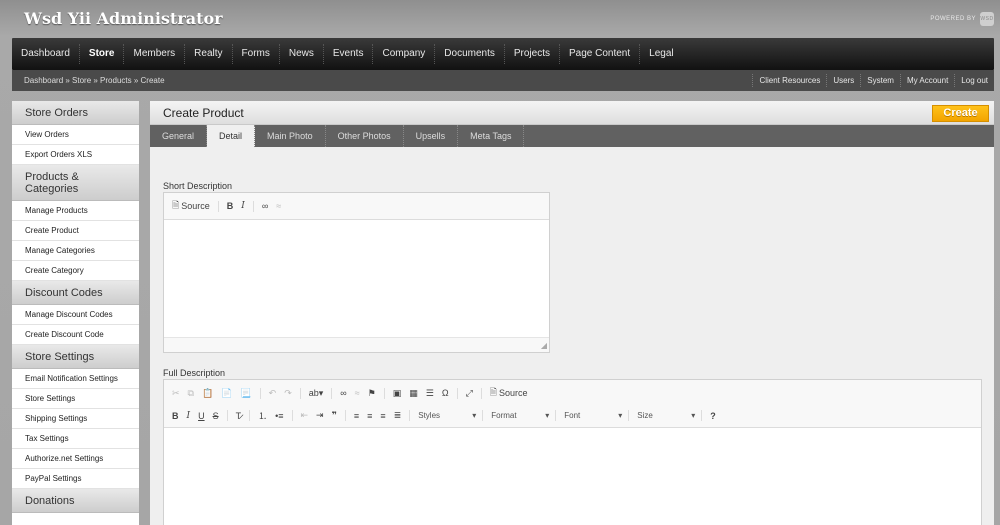 Image resolution: width=1000 pixels, height=525 pixels. I want to click on outdent-icon: ⇤, so click(305, 415).